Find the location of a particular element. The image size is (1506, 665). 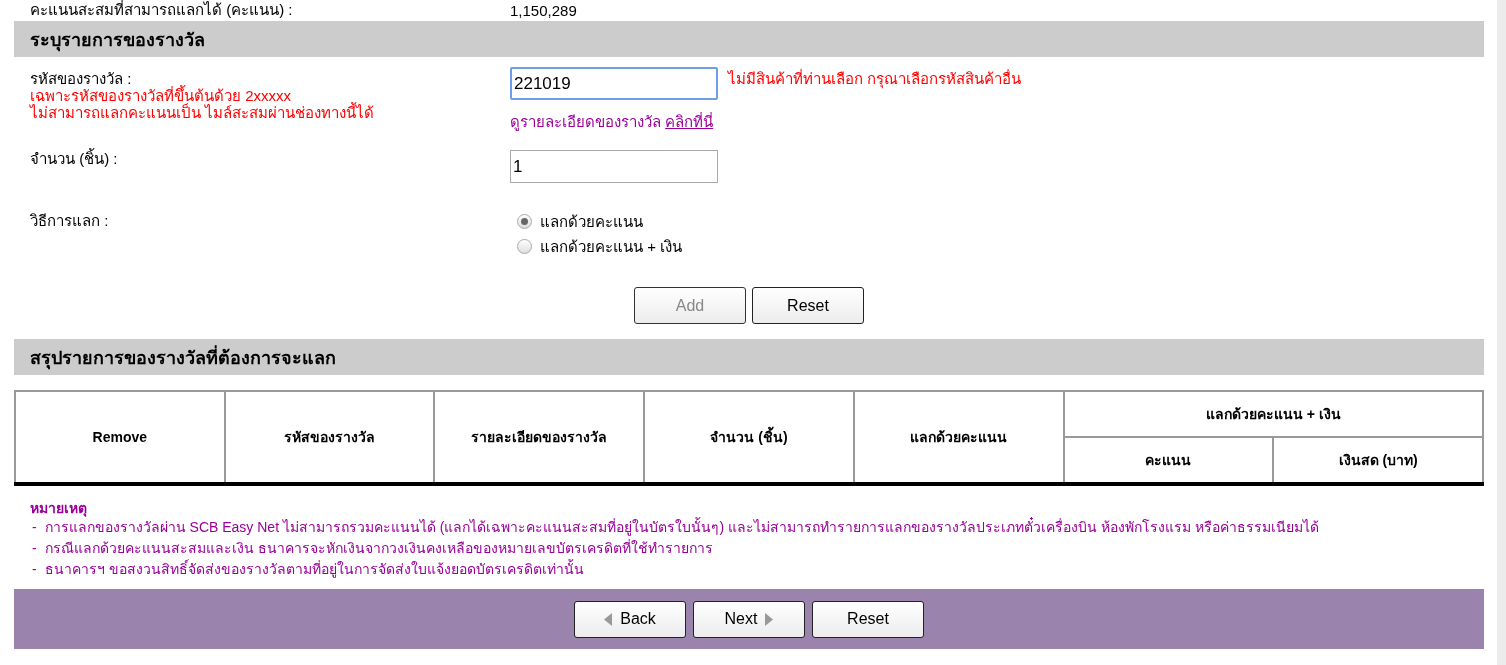

next-button: Next is located at coordinates (749, 619).